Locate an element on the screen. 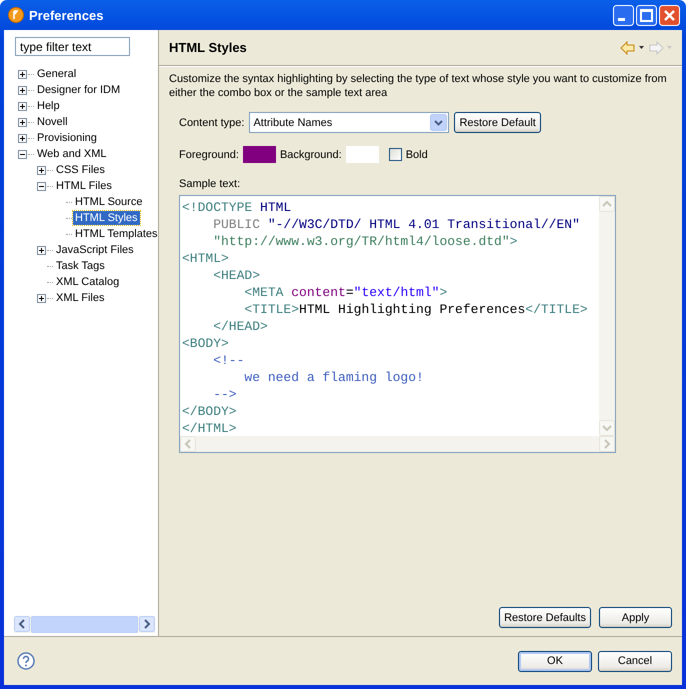 The height and width of the screenshot is (689, 686). tree-item: Novell is located at coordinates (52, 122).